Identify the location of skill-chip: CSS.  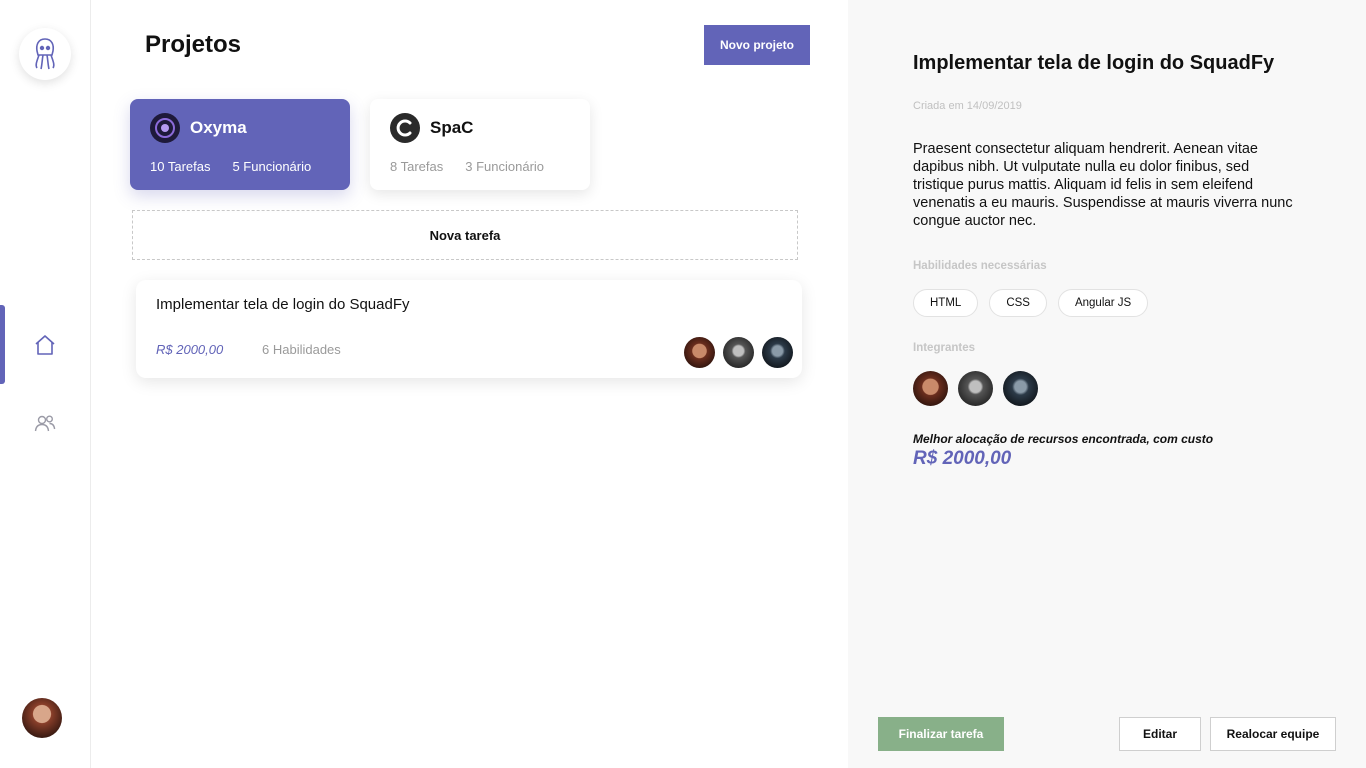
(1018, 303).